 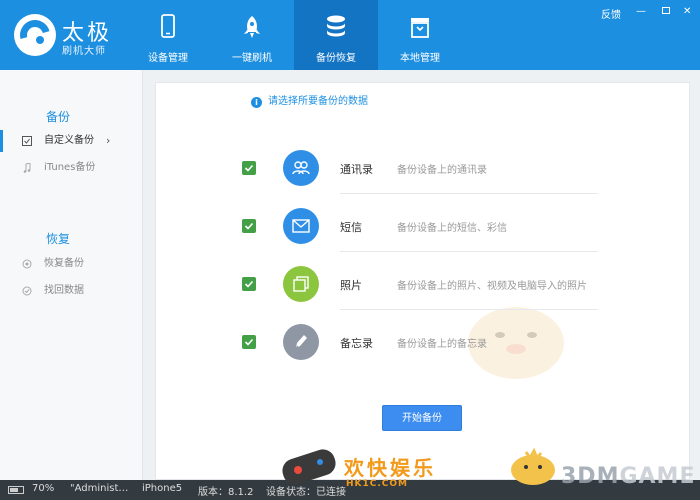 I want to click on chevron-right-icon: ›, so click(x=108, y=140).